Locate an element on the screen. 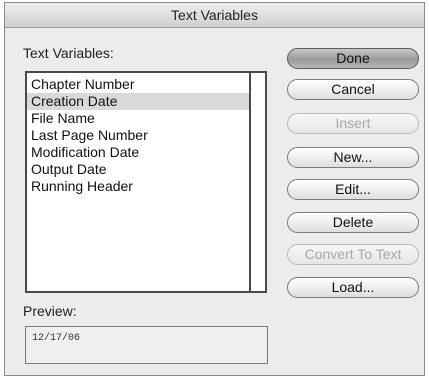 This screenshot has width=429, height=380. title-bar: Text Variables is located at coordinates (214, 15).